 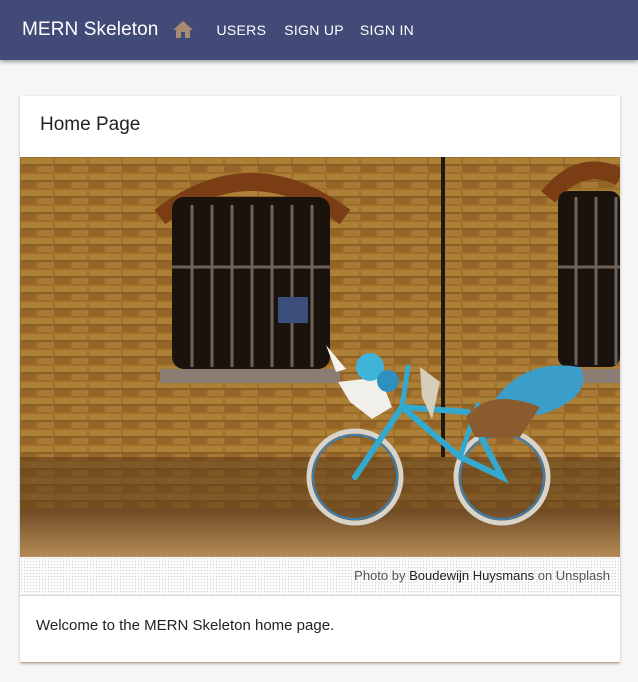 I want to click on photo-author-link: Boudewijn Huysmans, so click(x=471, y=575).